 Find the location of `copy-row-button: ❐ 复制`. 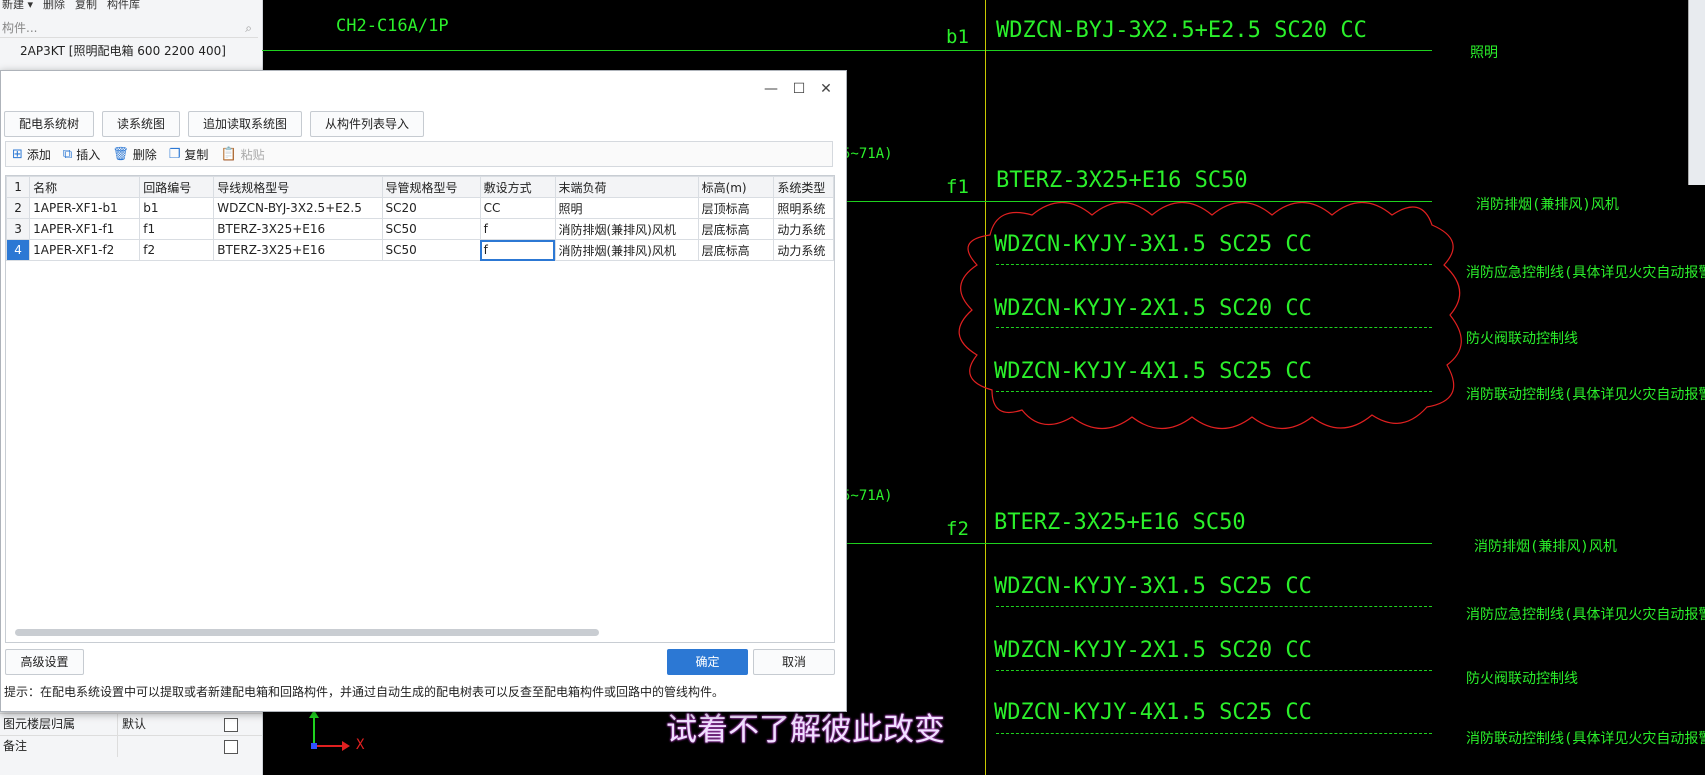

copy-row-button: ❐ 复制 is located at coordinates (189, 154).